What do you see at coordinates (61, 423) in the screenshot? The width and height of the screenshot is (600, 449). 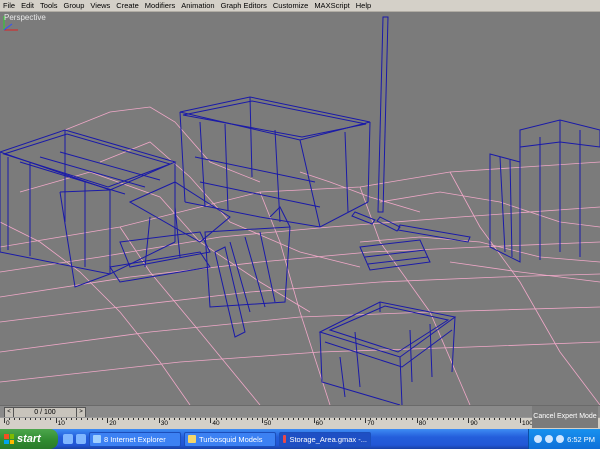 I see `timeline-tick-label: 10` at bounding box center [61, 423].